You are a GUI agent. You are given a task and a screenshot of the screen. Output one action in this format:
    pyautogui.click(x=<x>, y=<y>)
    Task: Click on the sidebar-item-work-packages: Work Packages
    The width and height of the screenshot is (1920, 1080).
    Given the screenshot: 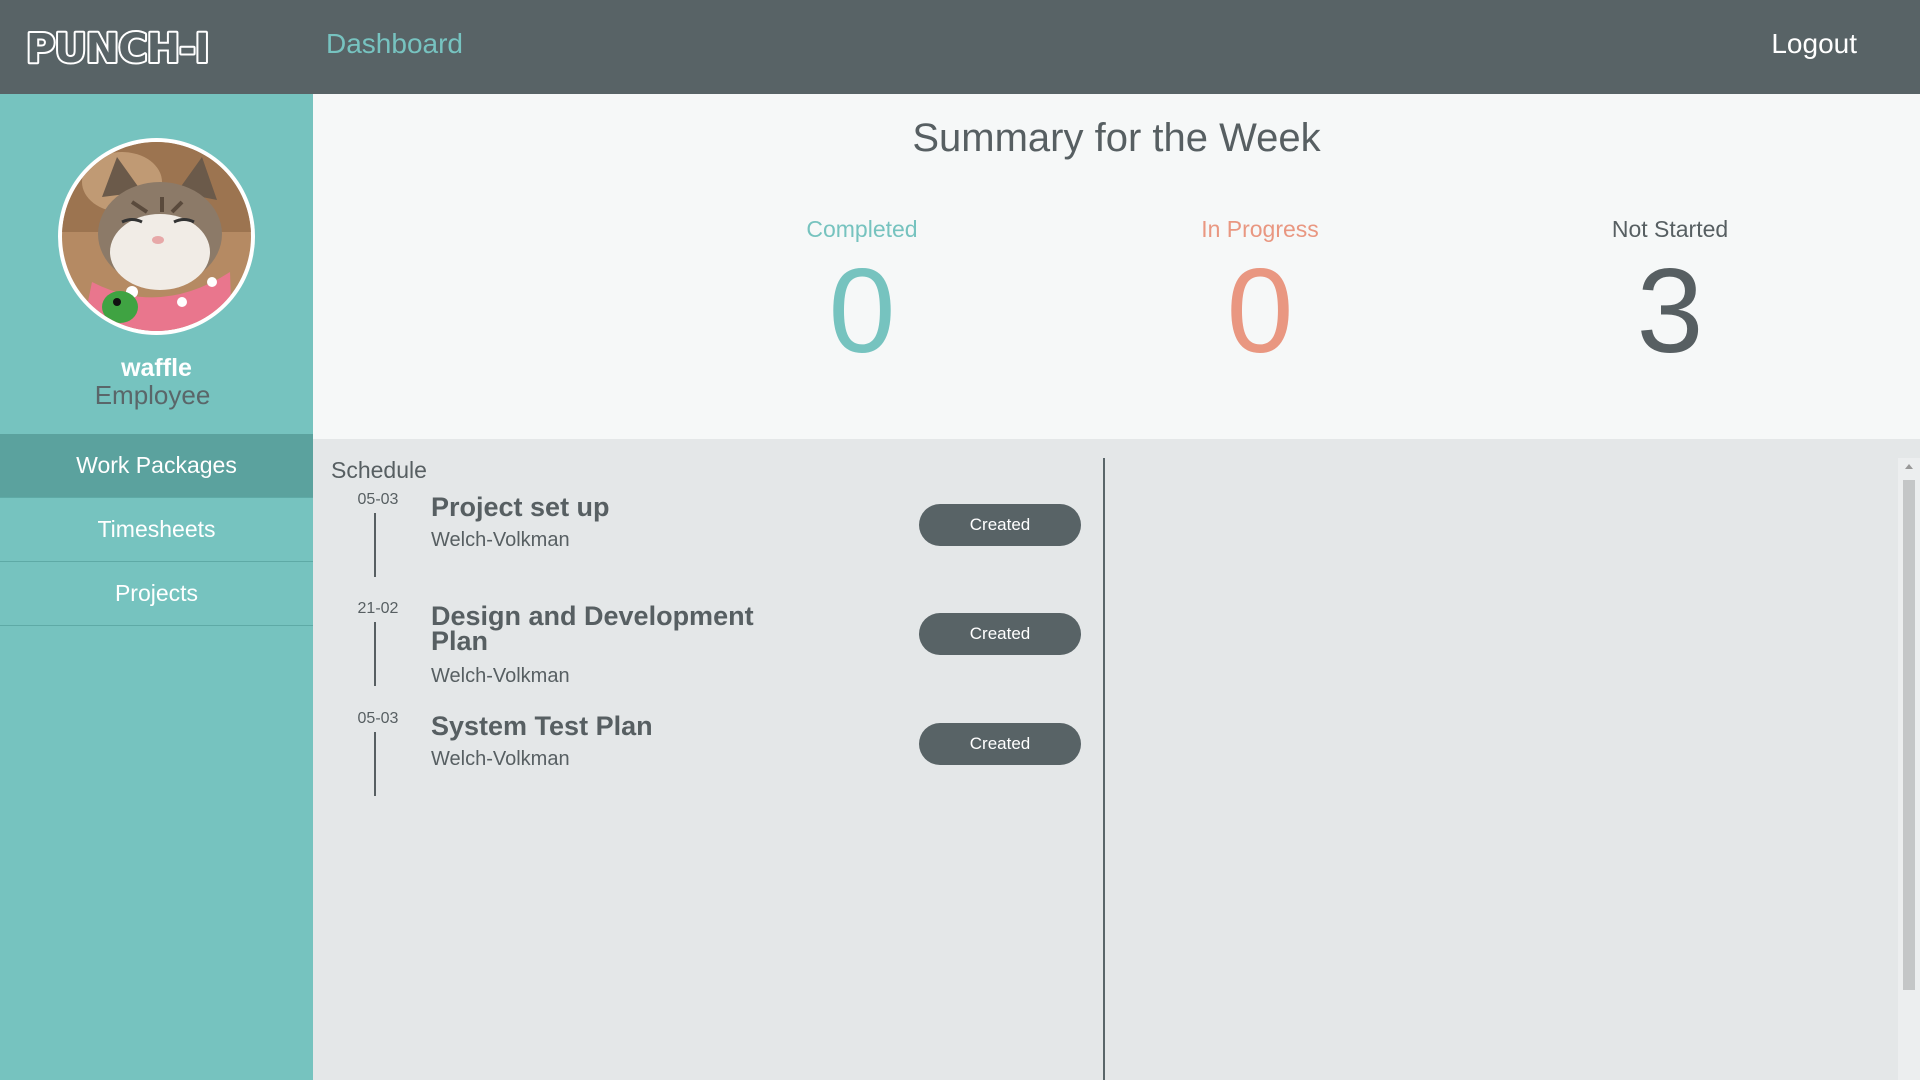 What is the action you would take?
    pyautogui.click(x=156, y=466)
    